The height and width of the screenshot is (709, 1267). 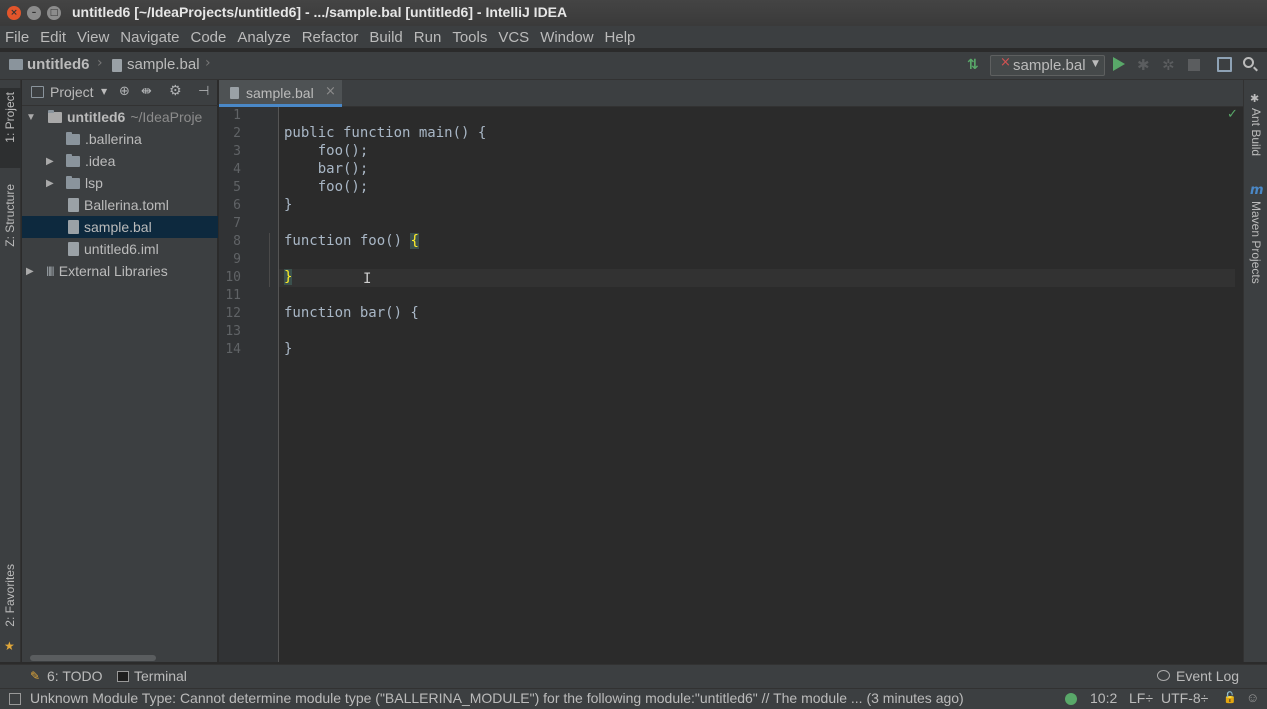 I want to click on tool-tab-terminal: Terminal, so click(x=160, y=676).